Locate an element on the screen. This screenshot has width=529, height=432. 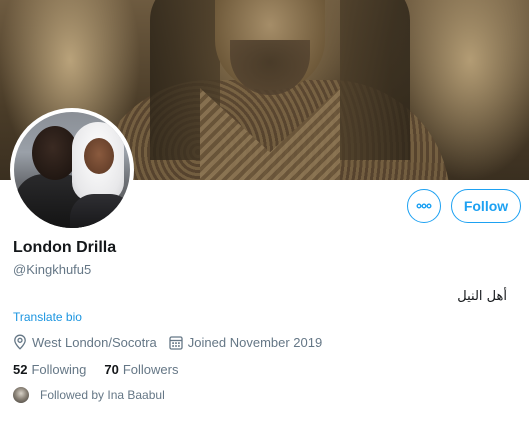
more-horizontal-icon is located at coordinates (424, 206).